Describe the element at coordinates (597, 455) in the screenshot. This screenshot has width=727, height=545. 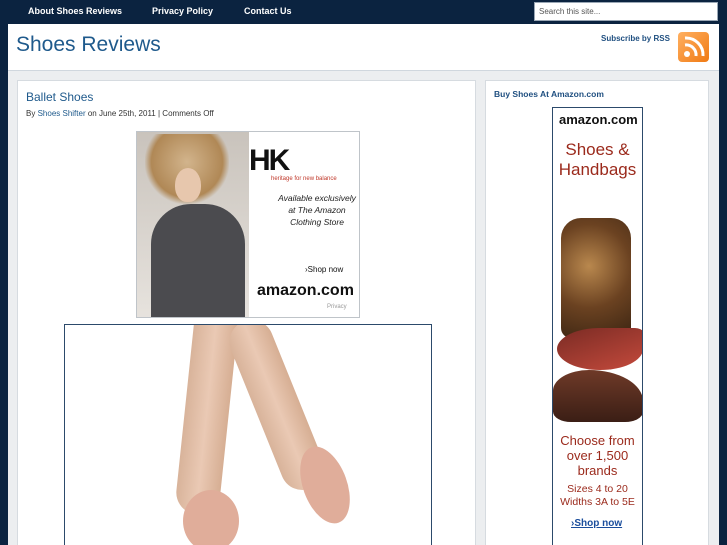
I see `ad-choose-text: Choose from over 1,500 brands` at that location.